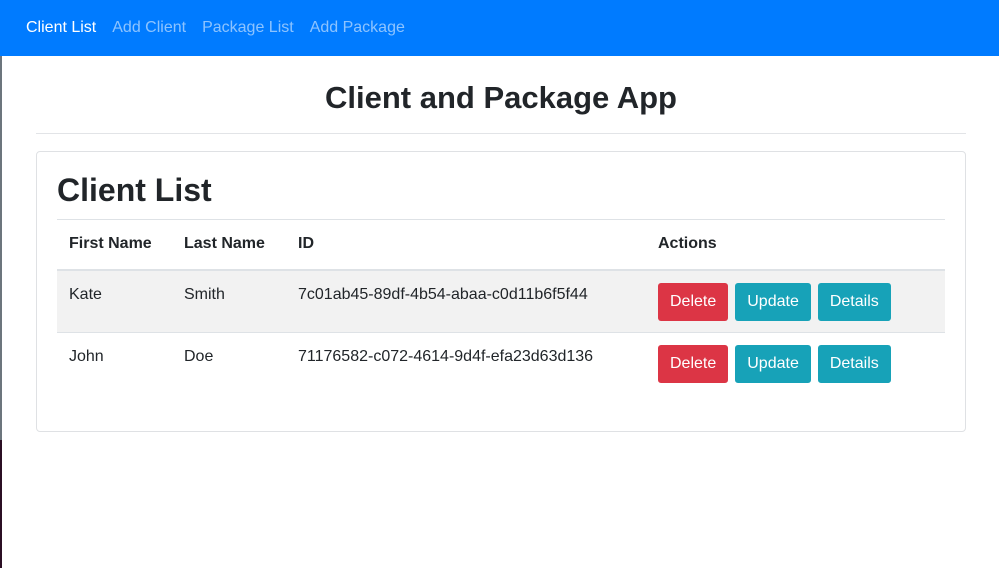  What do you see at coordinates (229, 245) in the screenshot?
I see `column-header-last-name: Last Name` at bounding box center [229, 245].